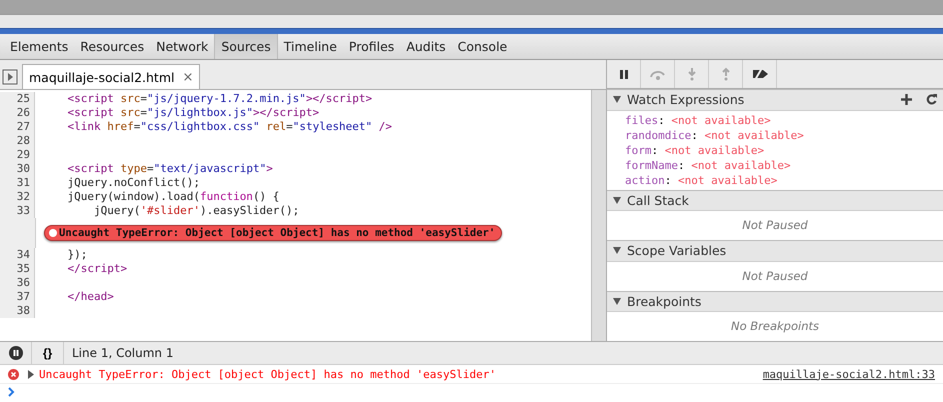 Image resolution: width=943 pixels, height=402 pixels. What do you see at coordinates (371, 46) in the screenshot?
I see `panel-tab: Profiles` at bounding box center [371, 46].